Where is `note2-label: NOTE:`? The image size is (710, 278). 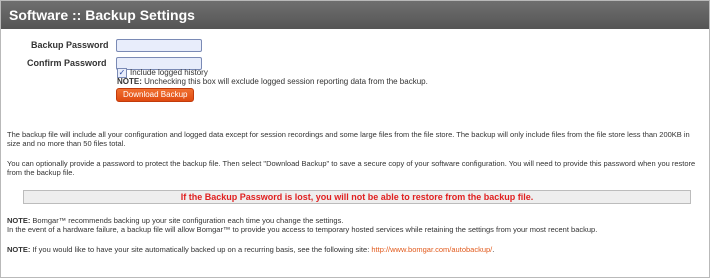 note2-label: NOTE: is located at coordinates (19, 249).